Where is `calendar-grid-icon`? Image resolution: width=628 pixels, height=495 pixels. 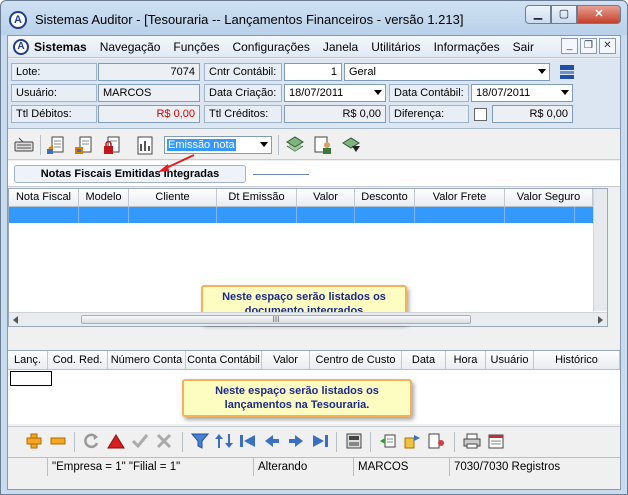
calendar-grid-icon is located at coordinates (496, 441).